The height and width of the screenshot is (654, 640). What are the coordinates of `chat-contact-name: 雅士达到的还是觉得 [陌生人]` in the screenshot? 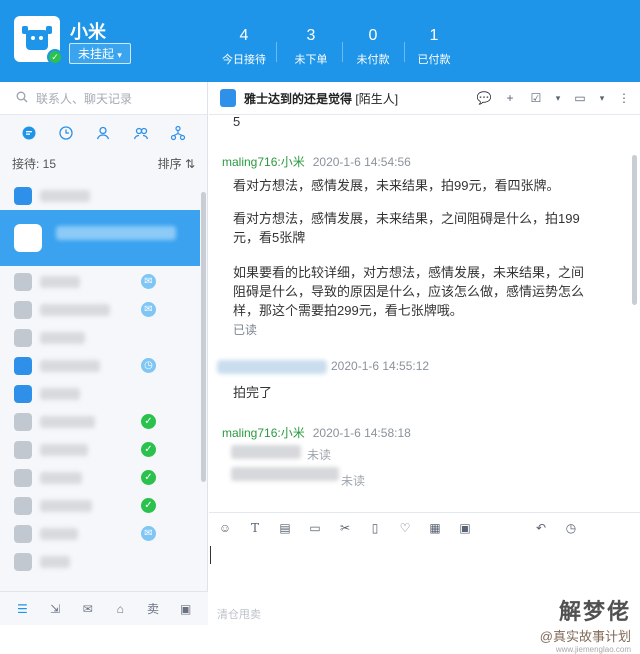 It's located at (321, 98).